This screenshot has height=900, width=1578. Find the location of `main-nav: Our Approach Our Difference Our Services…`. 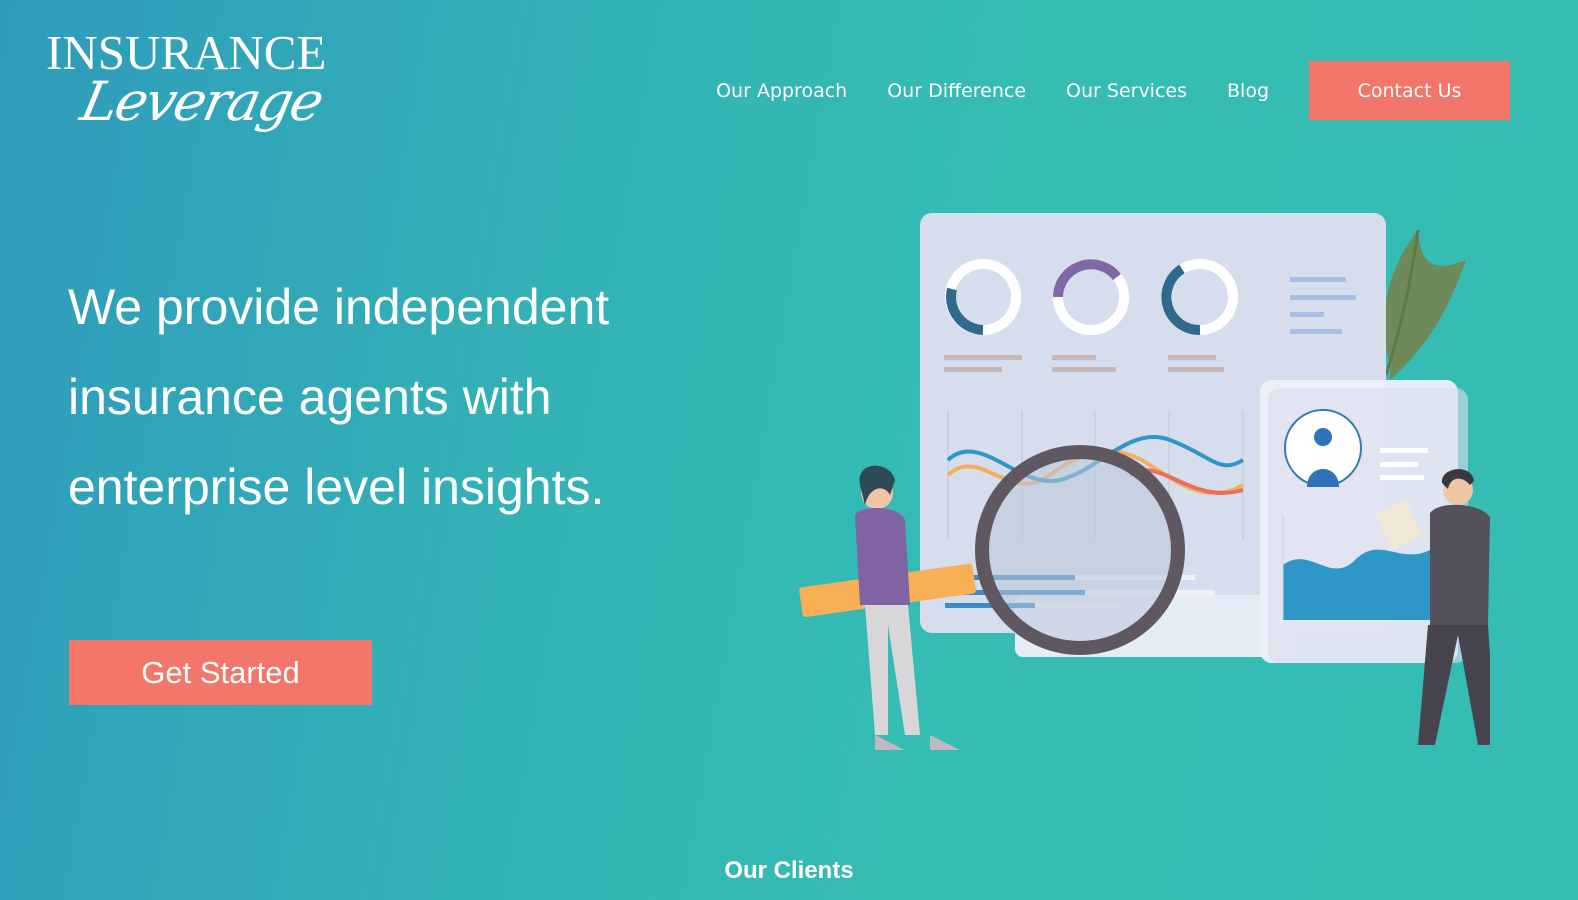

main-nav: Our Approach Our Difference Our Services… is located at coordinates (1113, 90).